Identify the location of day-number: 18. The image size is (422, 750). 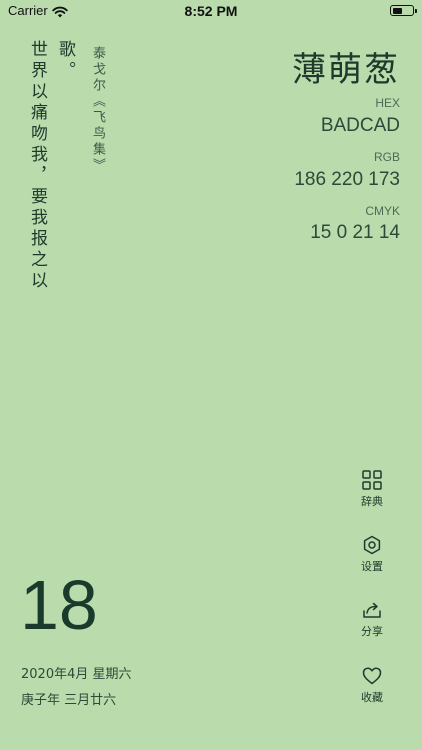
(59, 605).